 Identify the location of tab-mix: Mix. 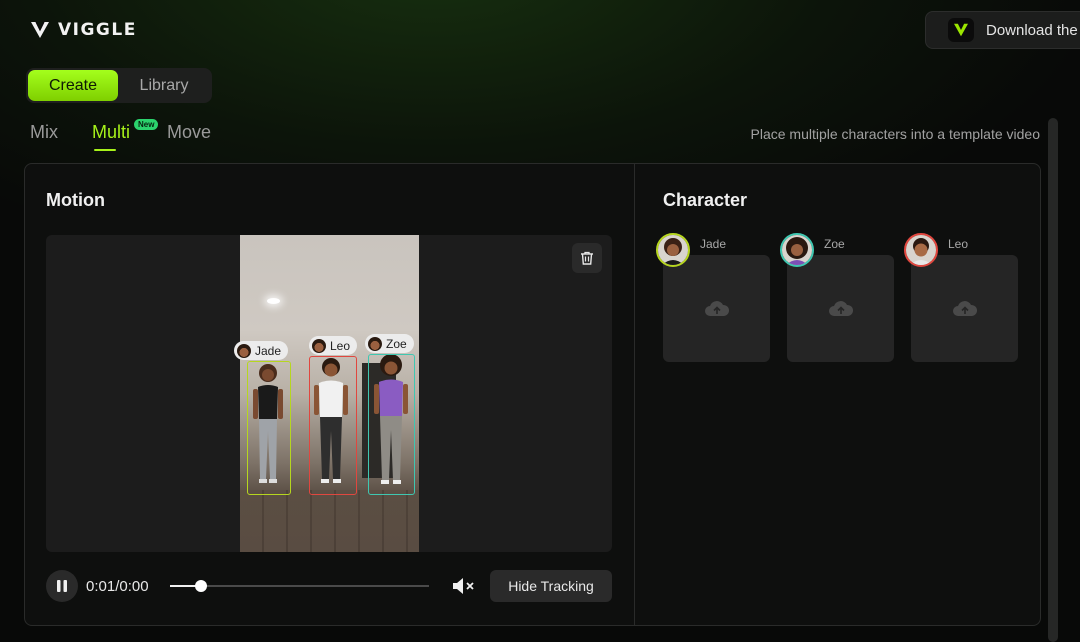
(44, 132).